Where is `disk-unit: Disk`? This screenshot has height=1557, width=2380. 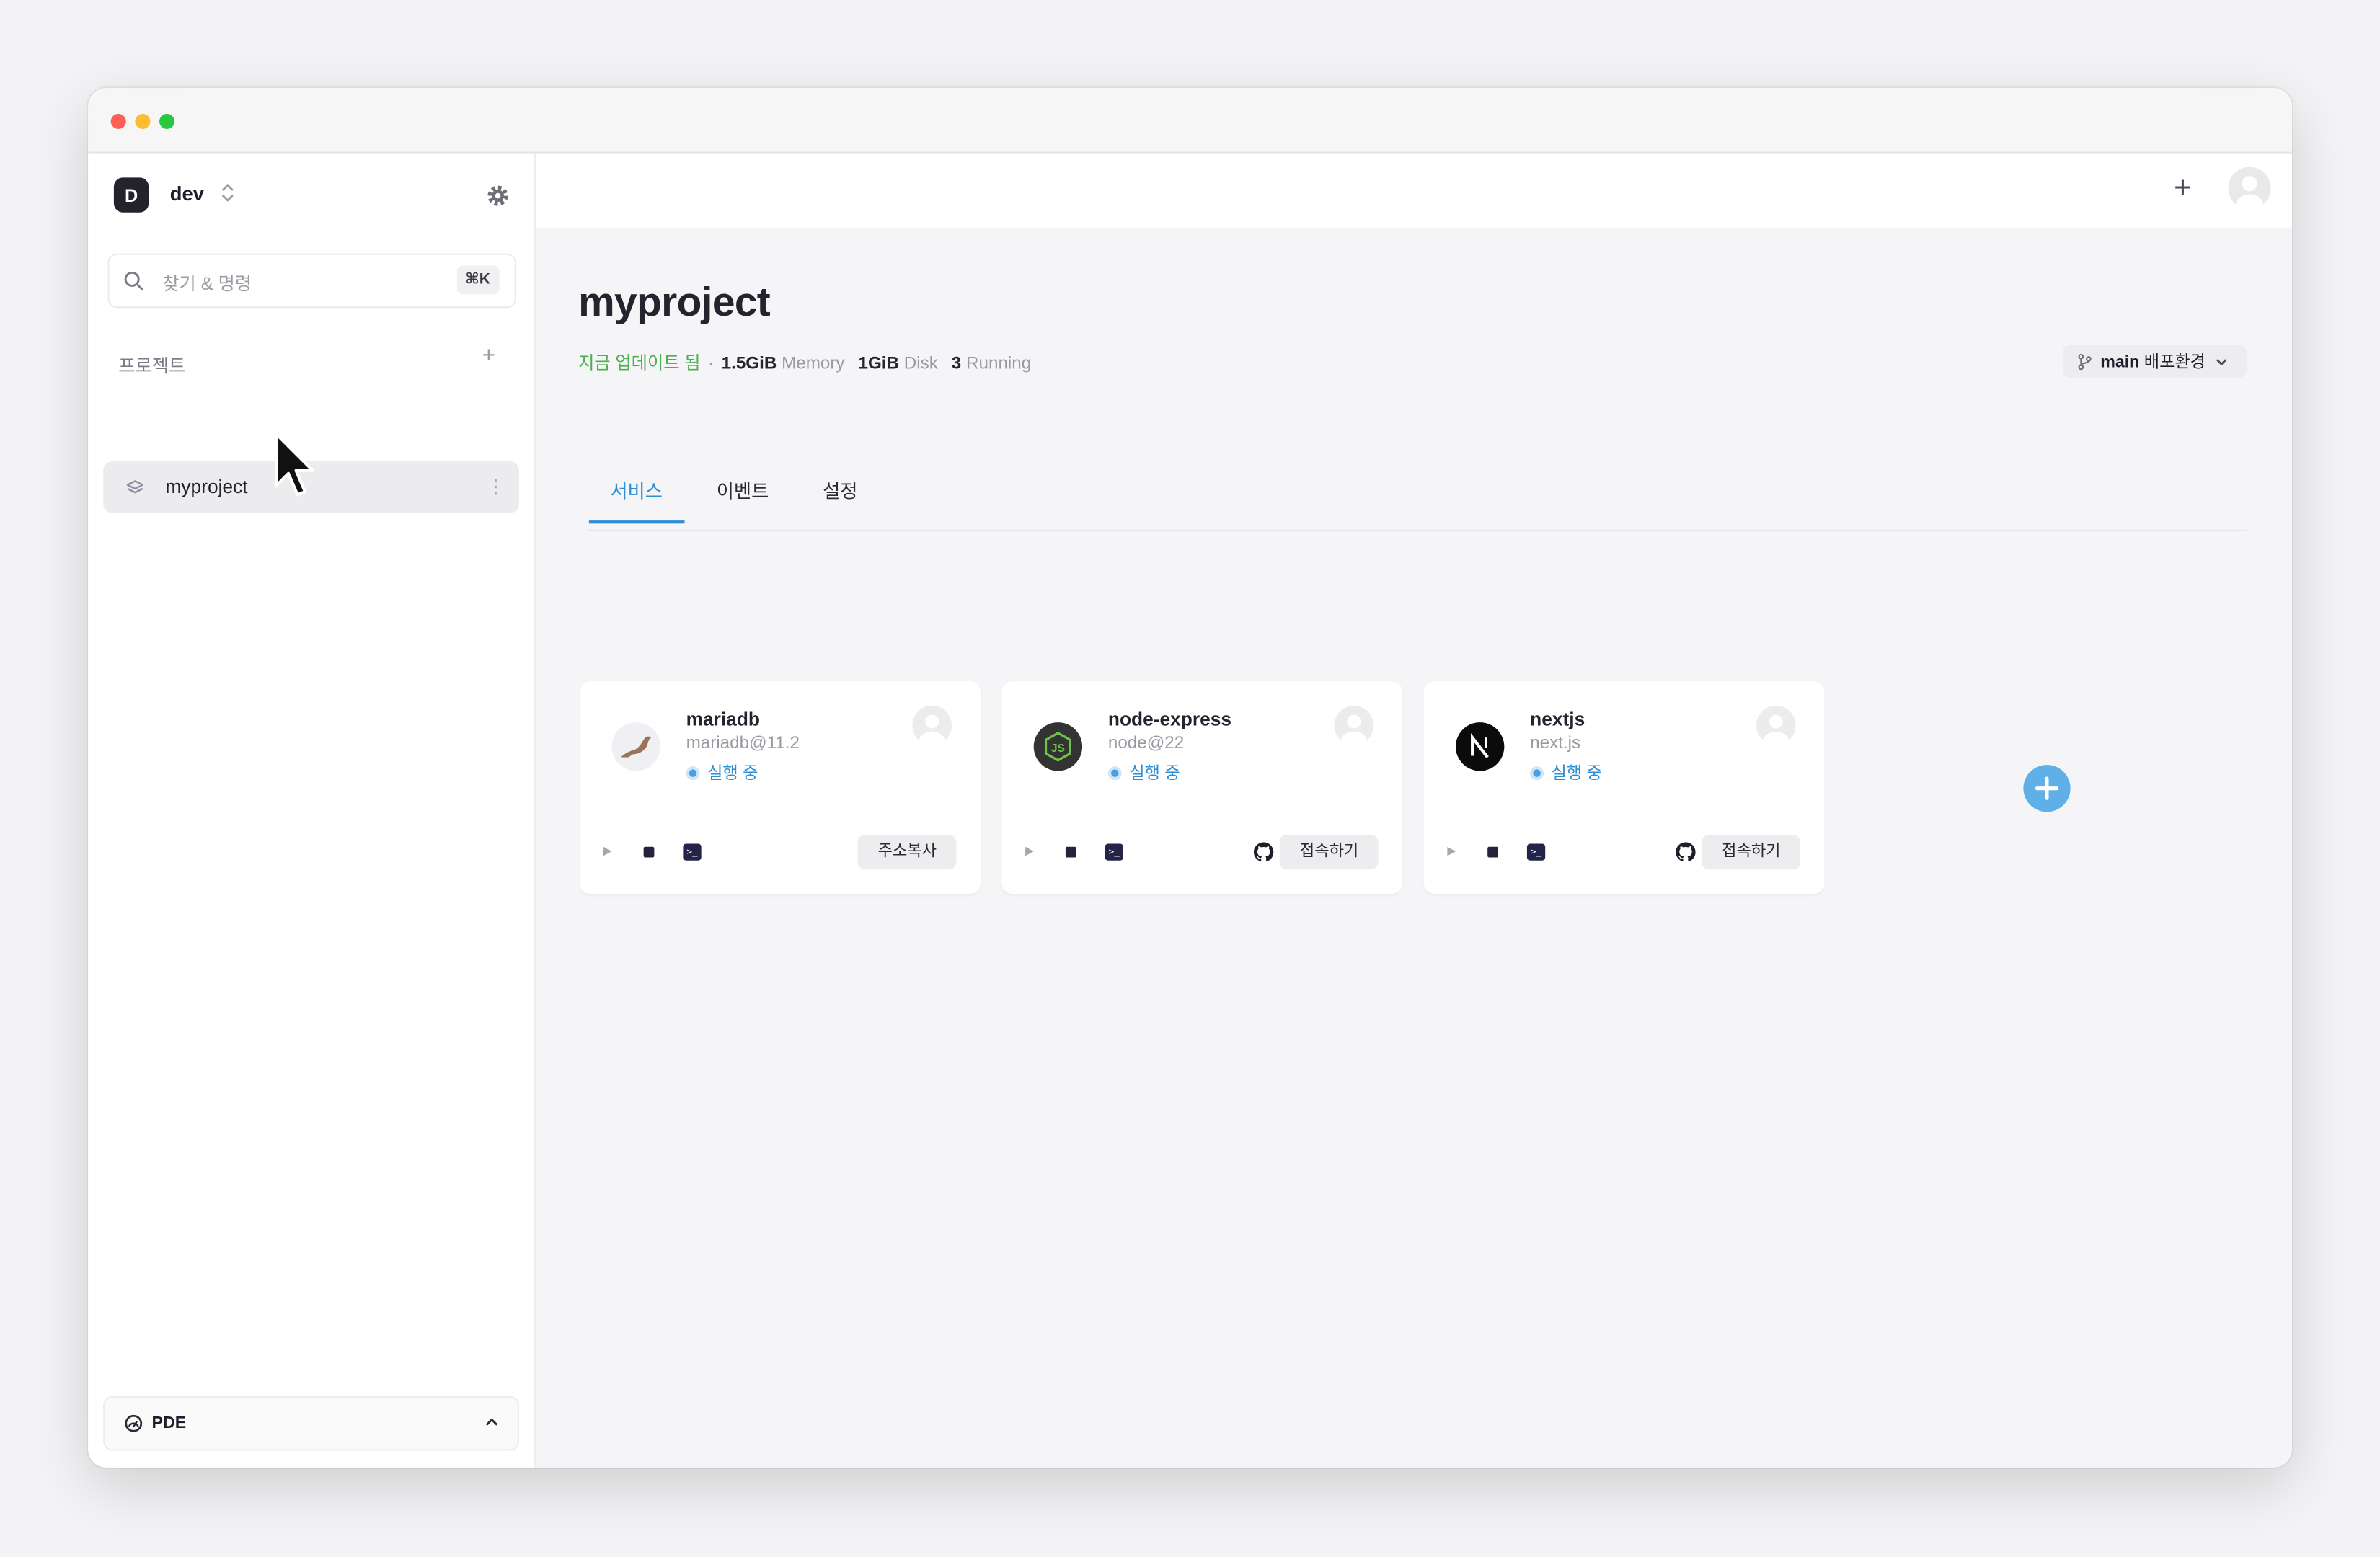 disk-unit: Disk is located at coordinates (920, 364).